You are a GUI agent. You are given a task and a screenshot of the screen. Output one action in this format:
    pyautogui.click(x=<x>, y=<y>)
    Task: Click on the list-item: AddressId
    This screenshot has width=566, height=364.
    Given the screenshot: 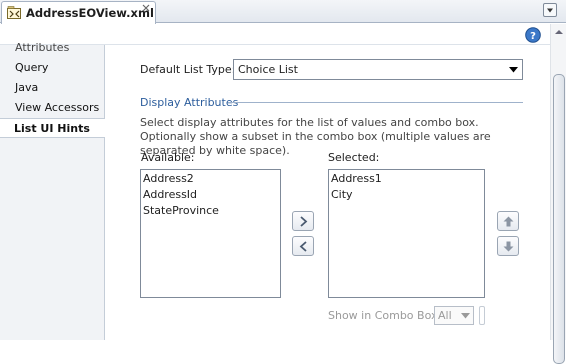 What is the action you would take?
    pyautogui.click(x=170, y=194)
    